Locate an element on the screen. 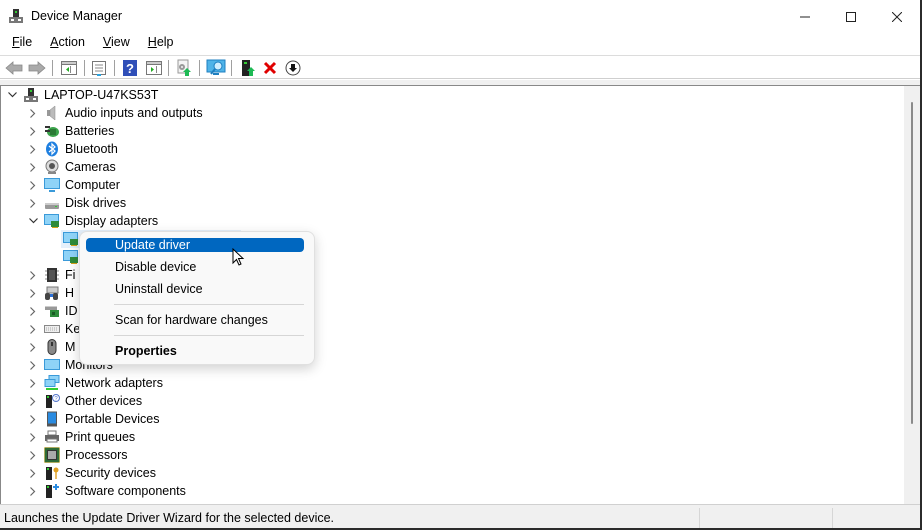 The image size is (922, 530). network-adapter-icon is located at coordinates (52, 382).